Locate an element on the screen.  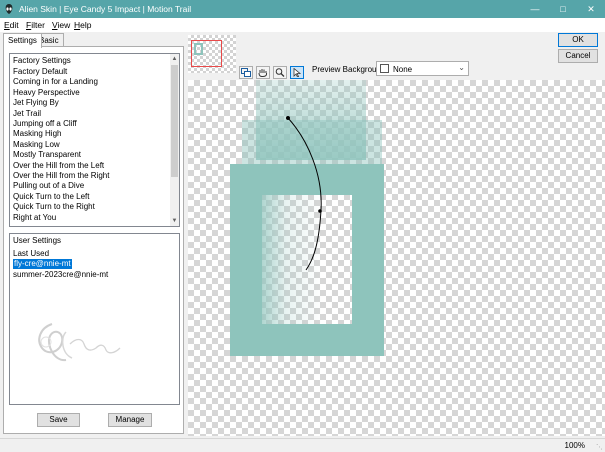
factory-preset-item: Pulling out of a Dive is located at coordinates (48, 186).